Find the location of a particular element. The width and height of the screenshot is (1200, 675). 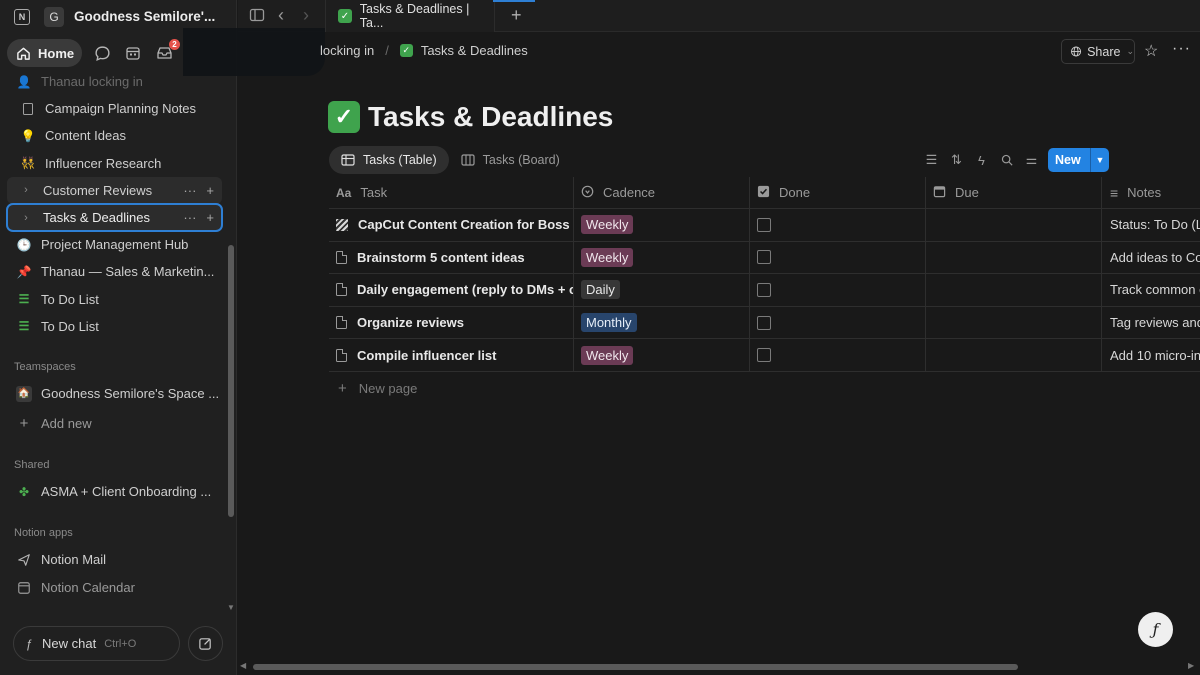

sidebar-item-notion-mail: Notion Mail is located at coordinates (114, 559).